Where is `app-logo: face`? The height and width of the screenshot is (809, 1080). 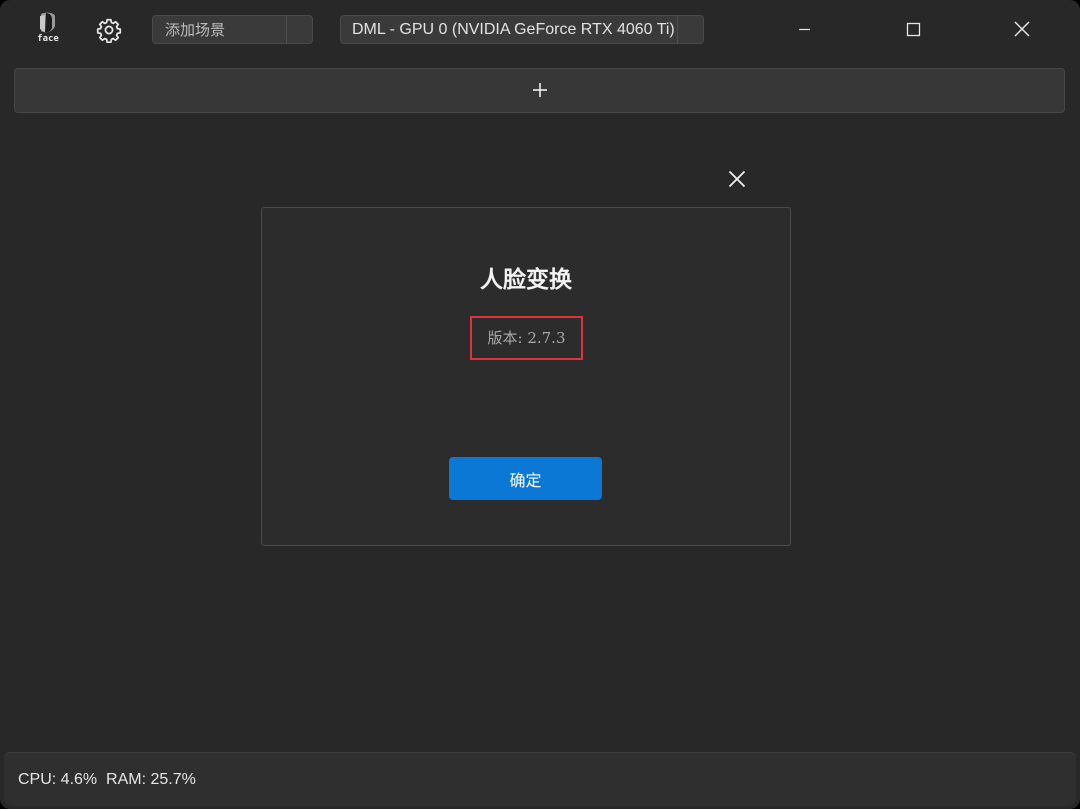
app-logo: face is located at coordinates (48, 28).